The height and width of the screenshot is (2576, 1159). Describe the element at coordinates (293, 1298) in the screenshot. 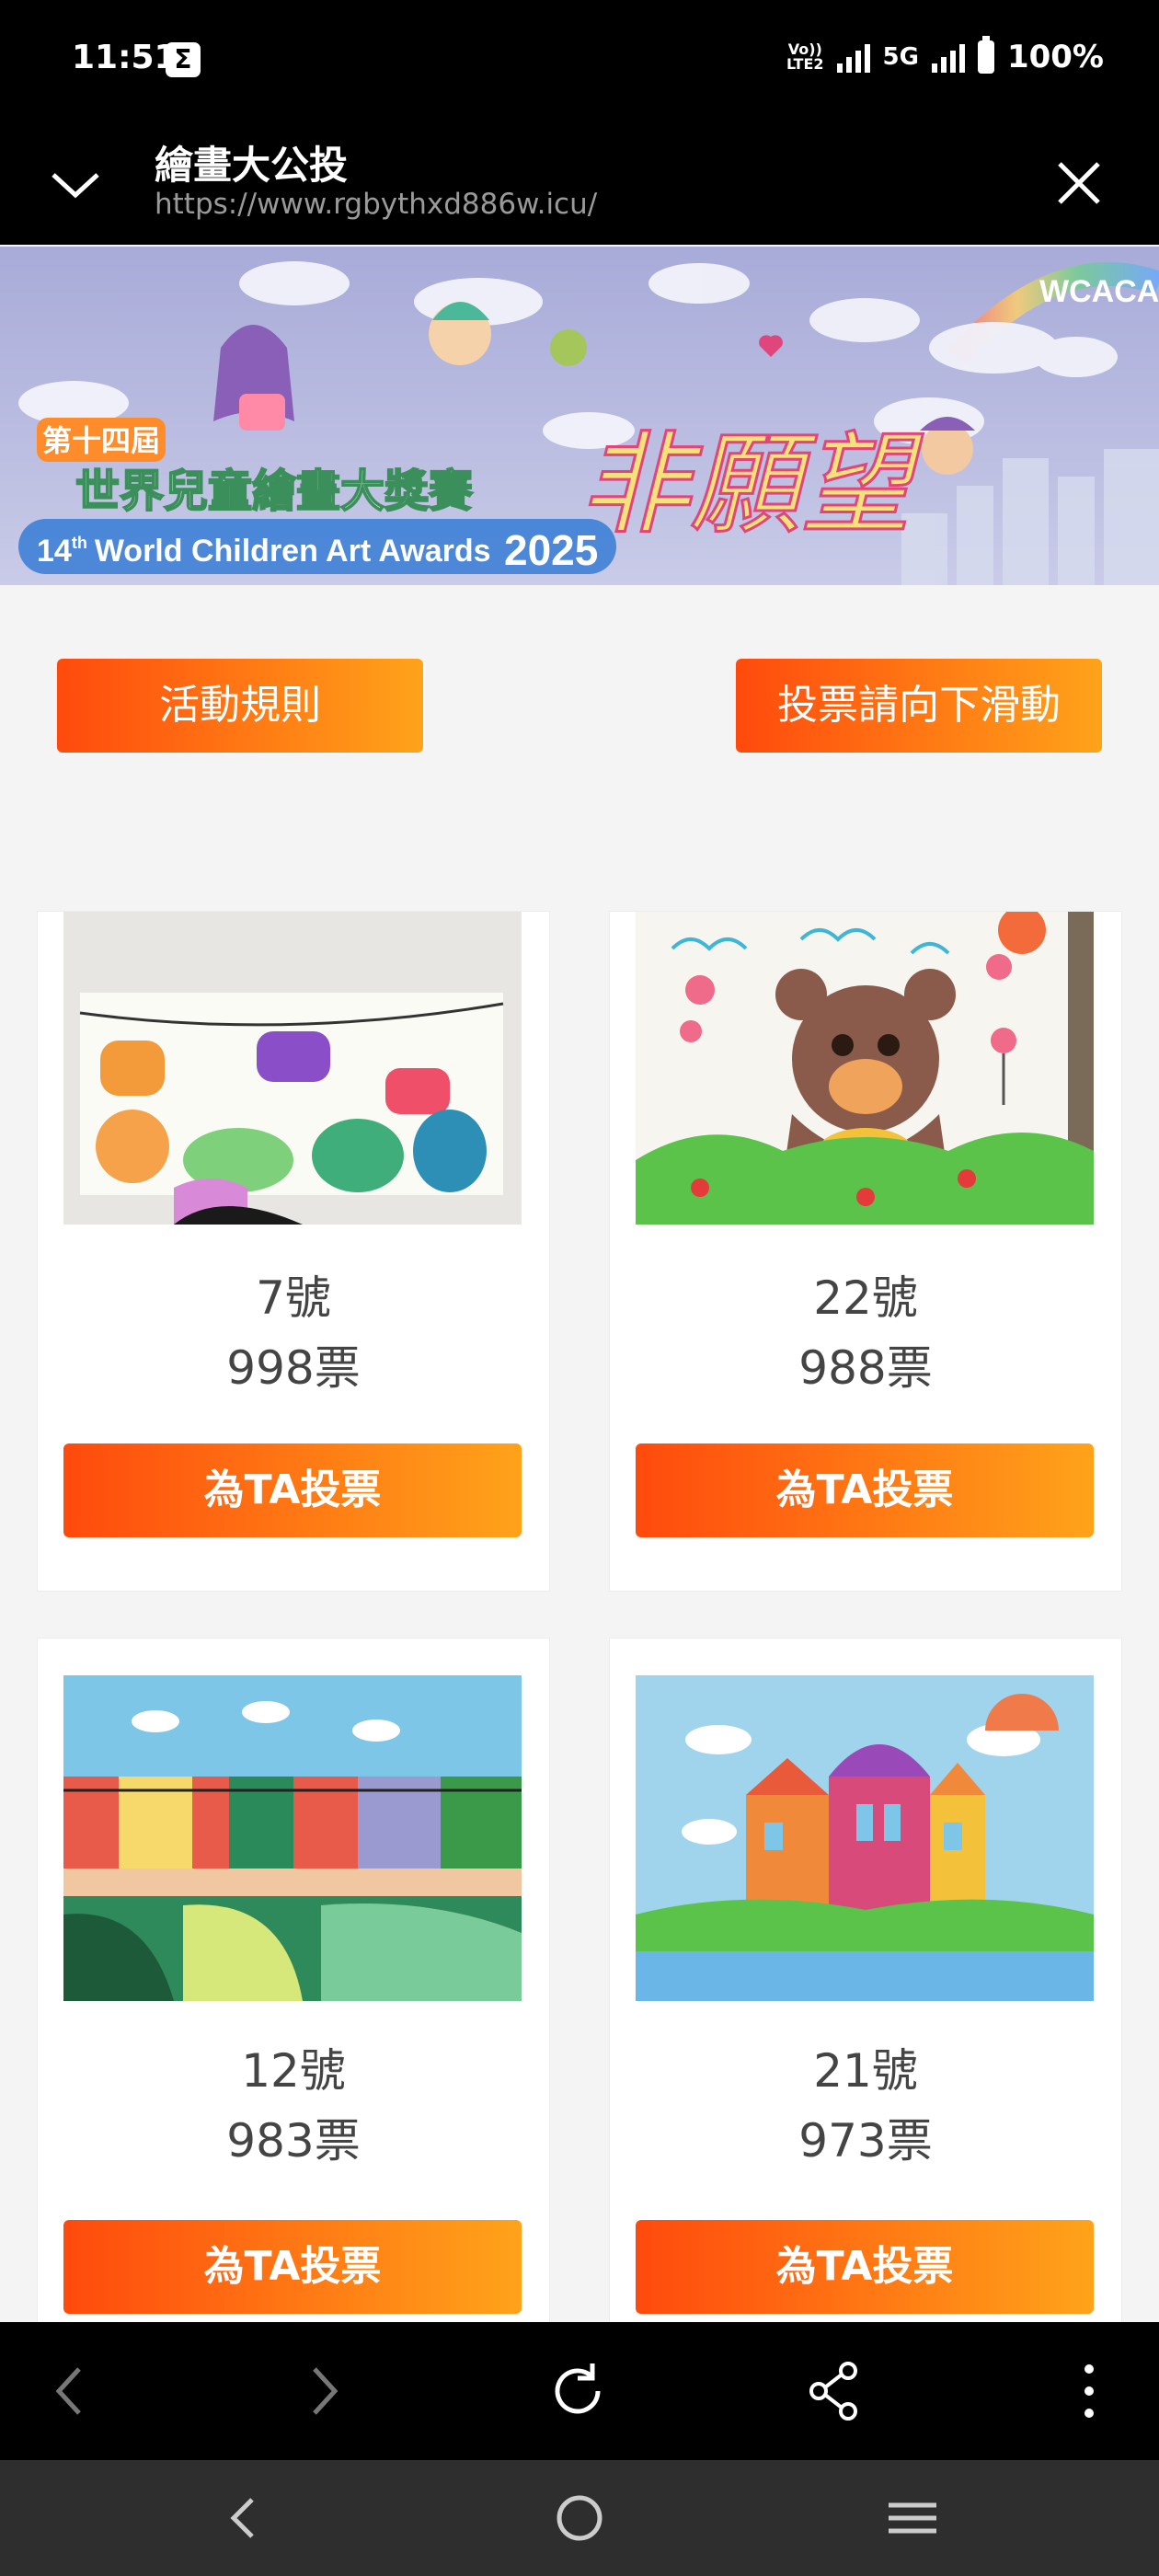

I see `entry-number: 7號` at that location.